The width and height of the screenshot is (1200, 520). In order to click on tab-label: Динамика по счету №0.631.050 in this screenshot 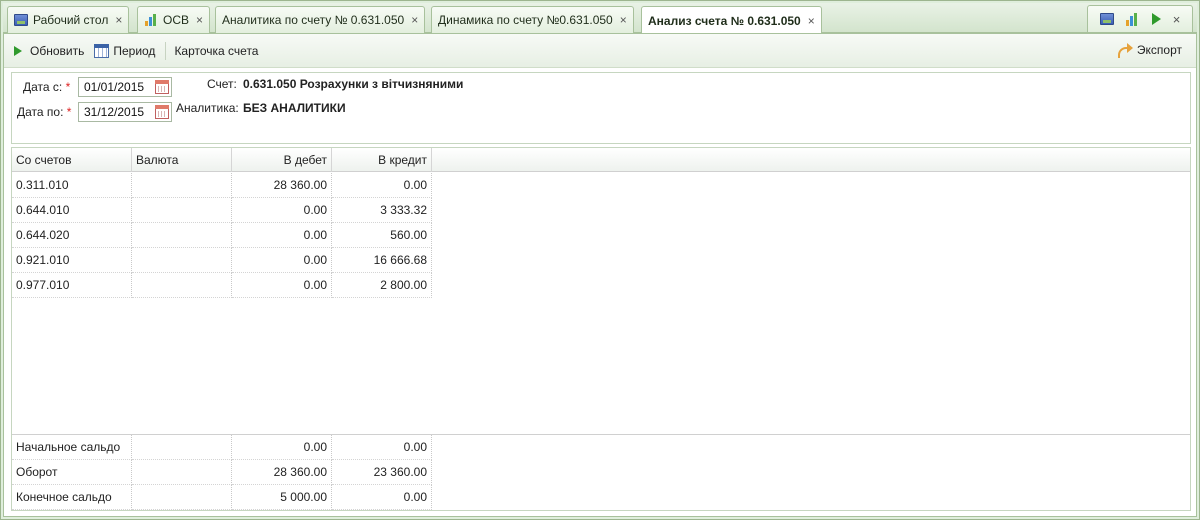, I will do `click(525, 20)`.